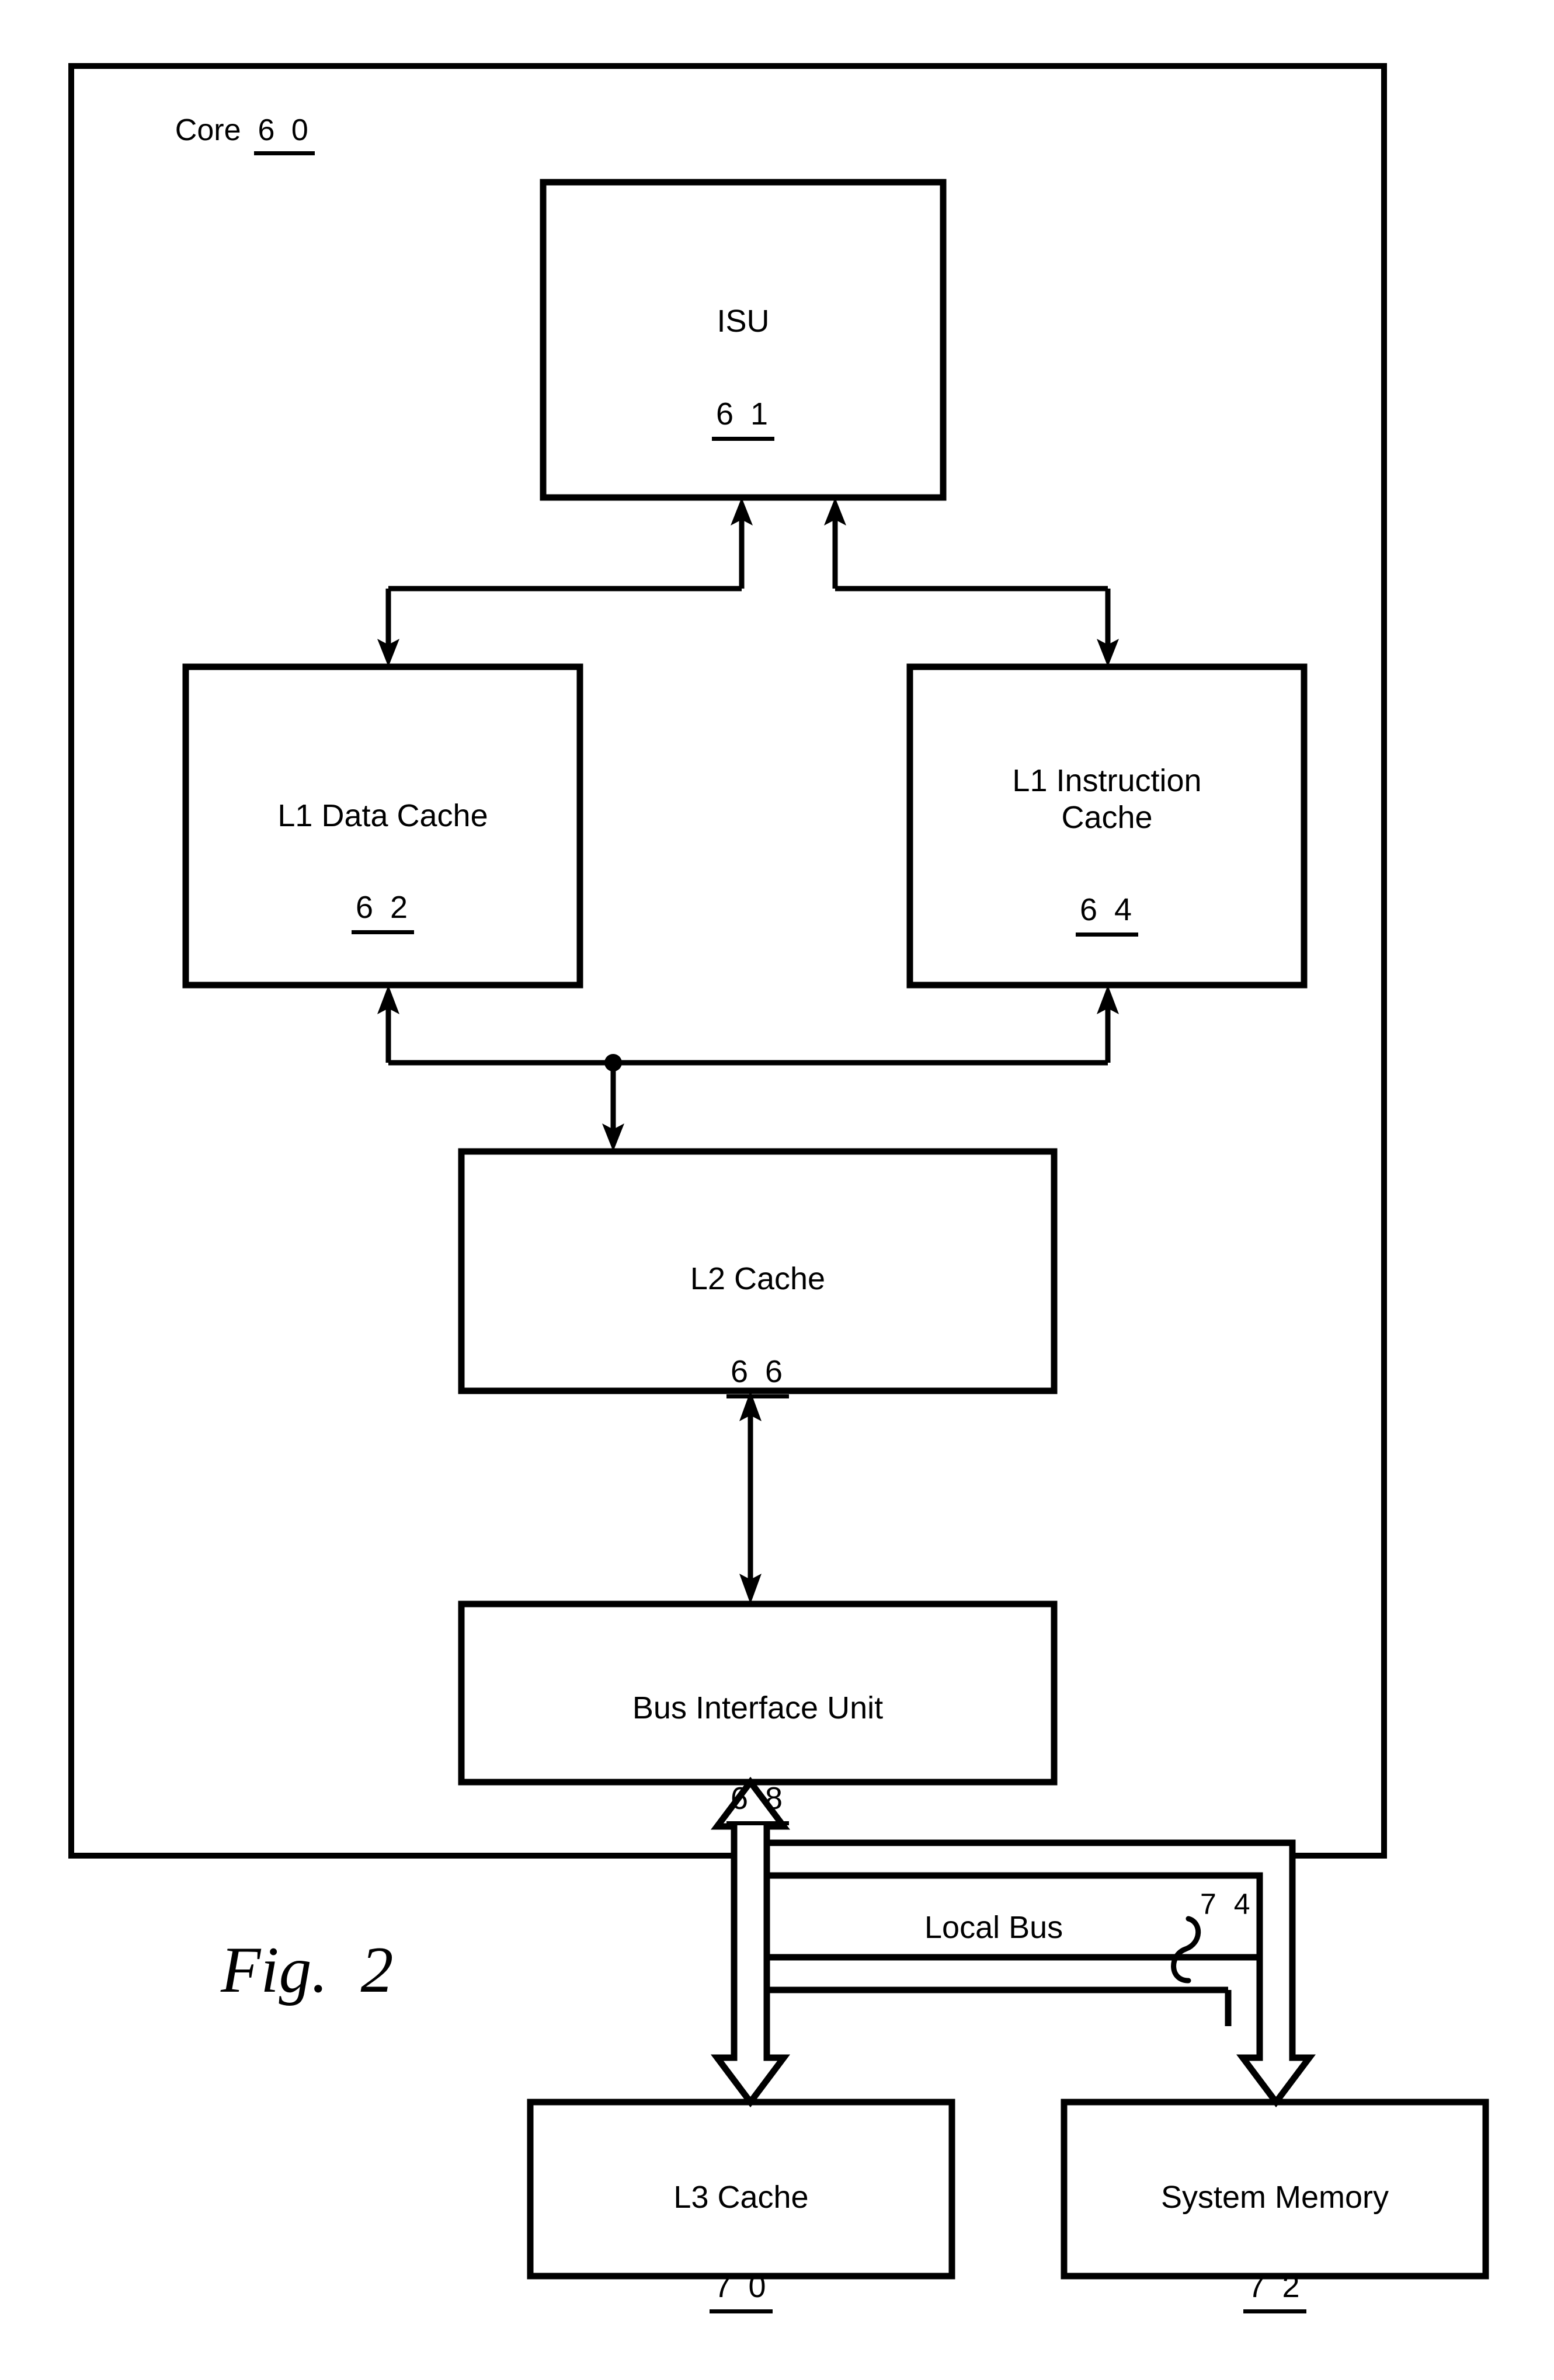 Image resolution: width=1554 pixels, height=2380 pixels. Describe the element at coordinates (1107, 799) in the screenshot. I see `l1-instruction-cache-label-text: L1 Instruction Cache` at that location.